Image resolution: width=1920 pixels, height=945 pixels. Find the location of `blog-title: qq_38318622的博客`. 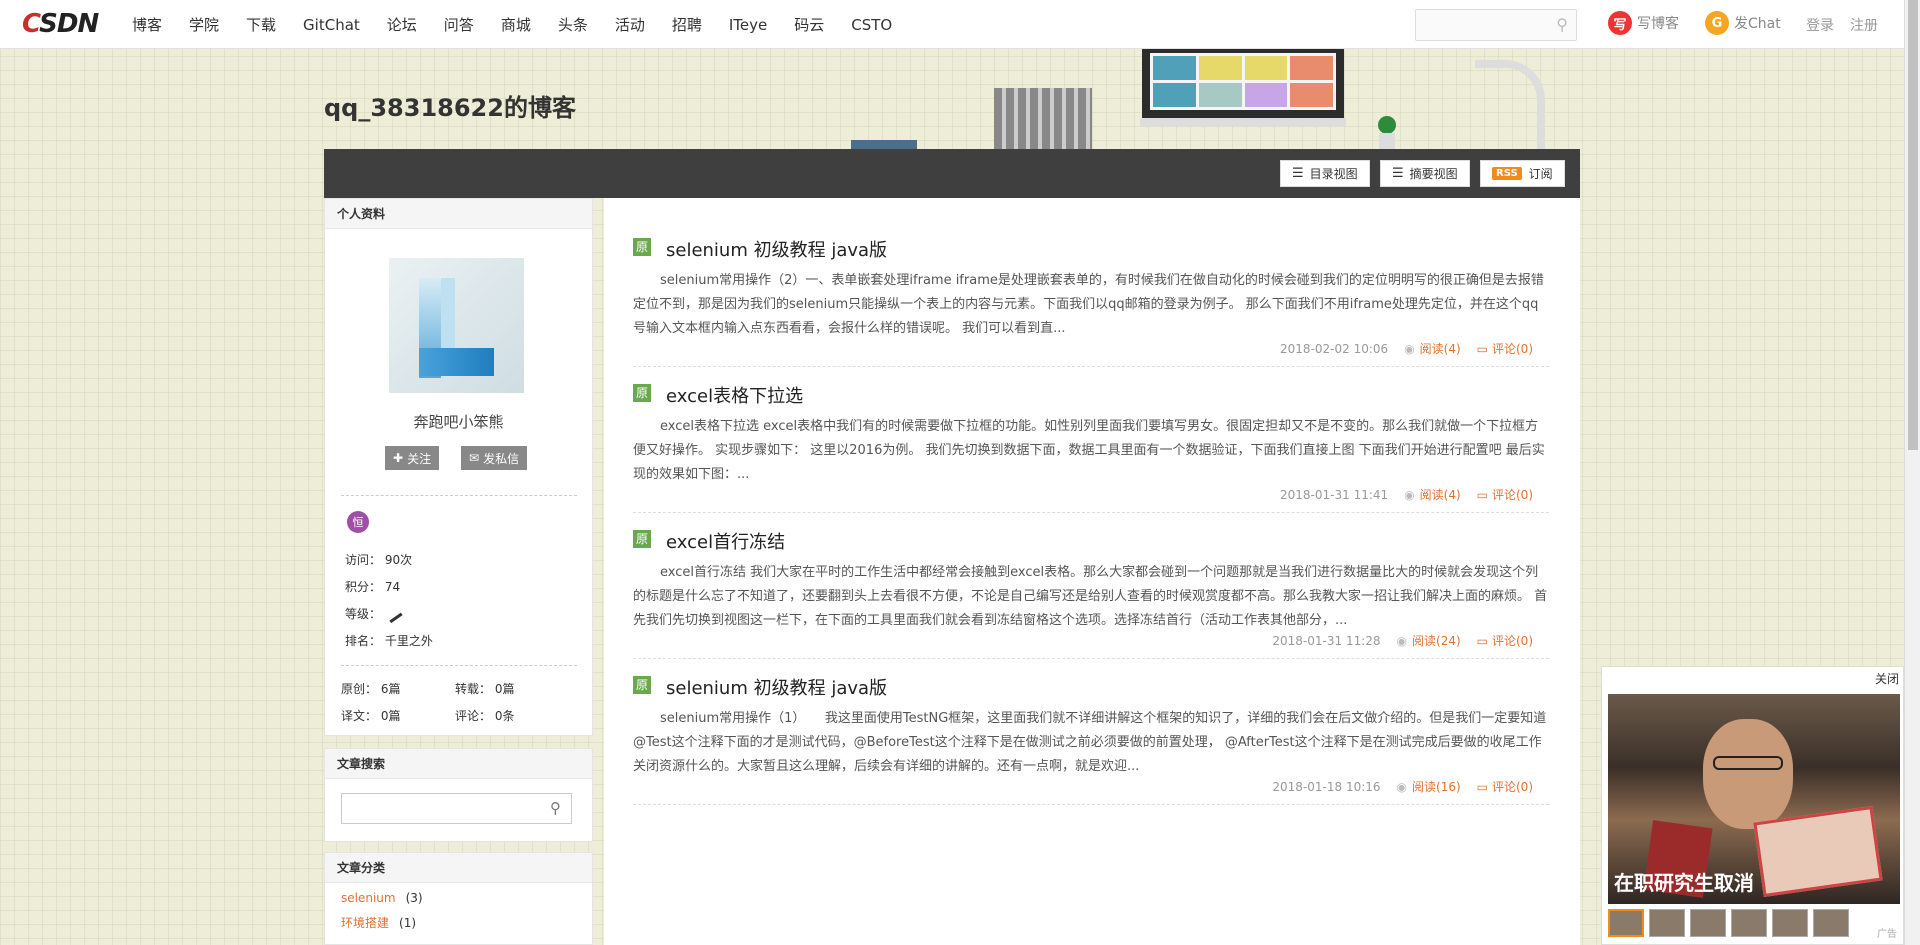

blog-title: qq_38318622的博客 is located at coordinates (450, 105).